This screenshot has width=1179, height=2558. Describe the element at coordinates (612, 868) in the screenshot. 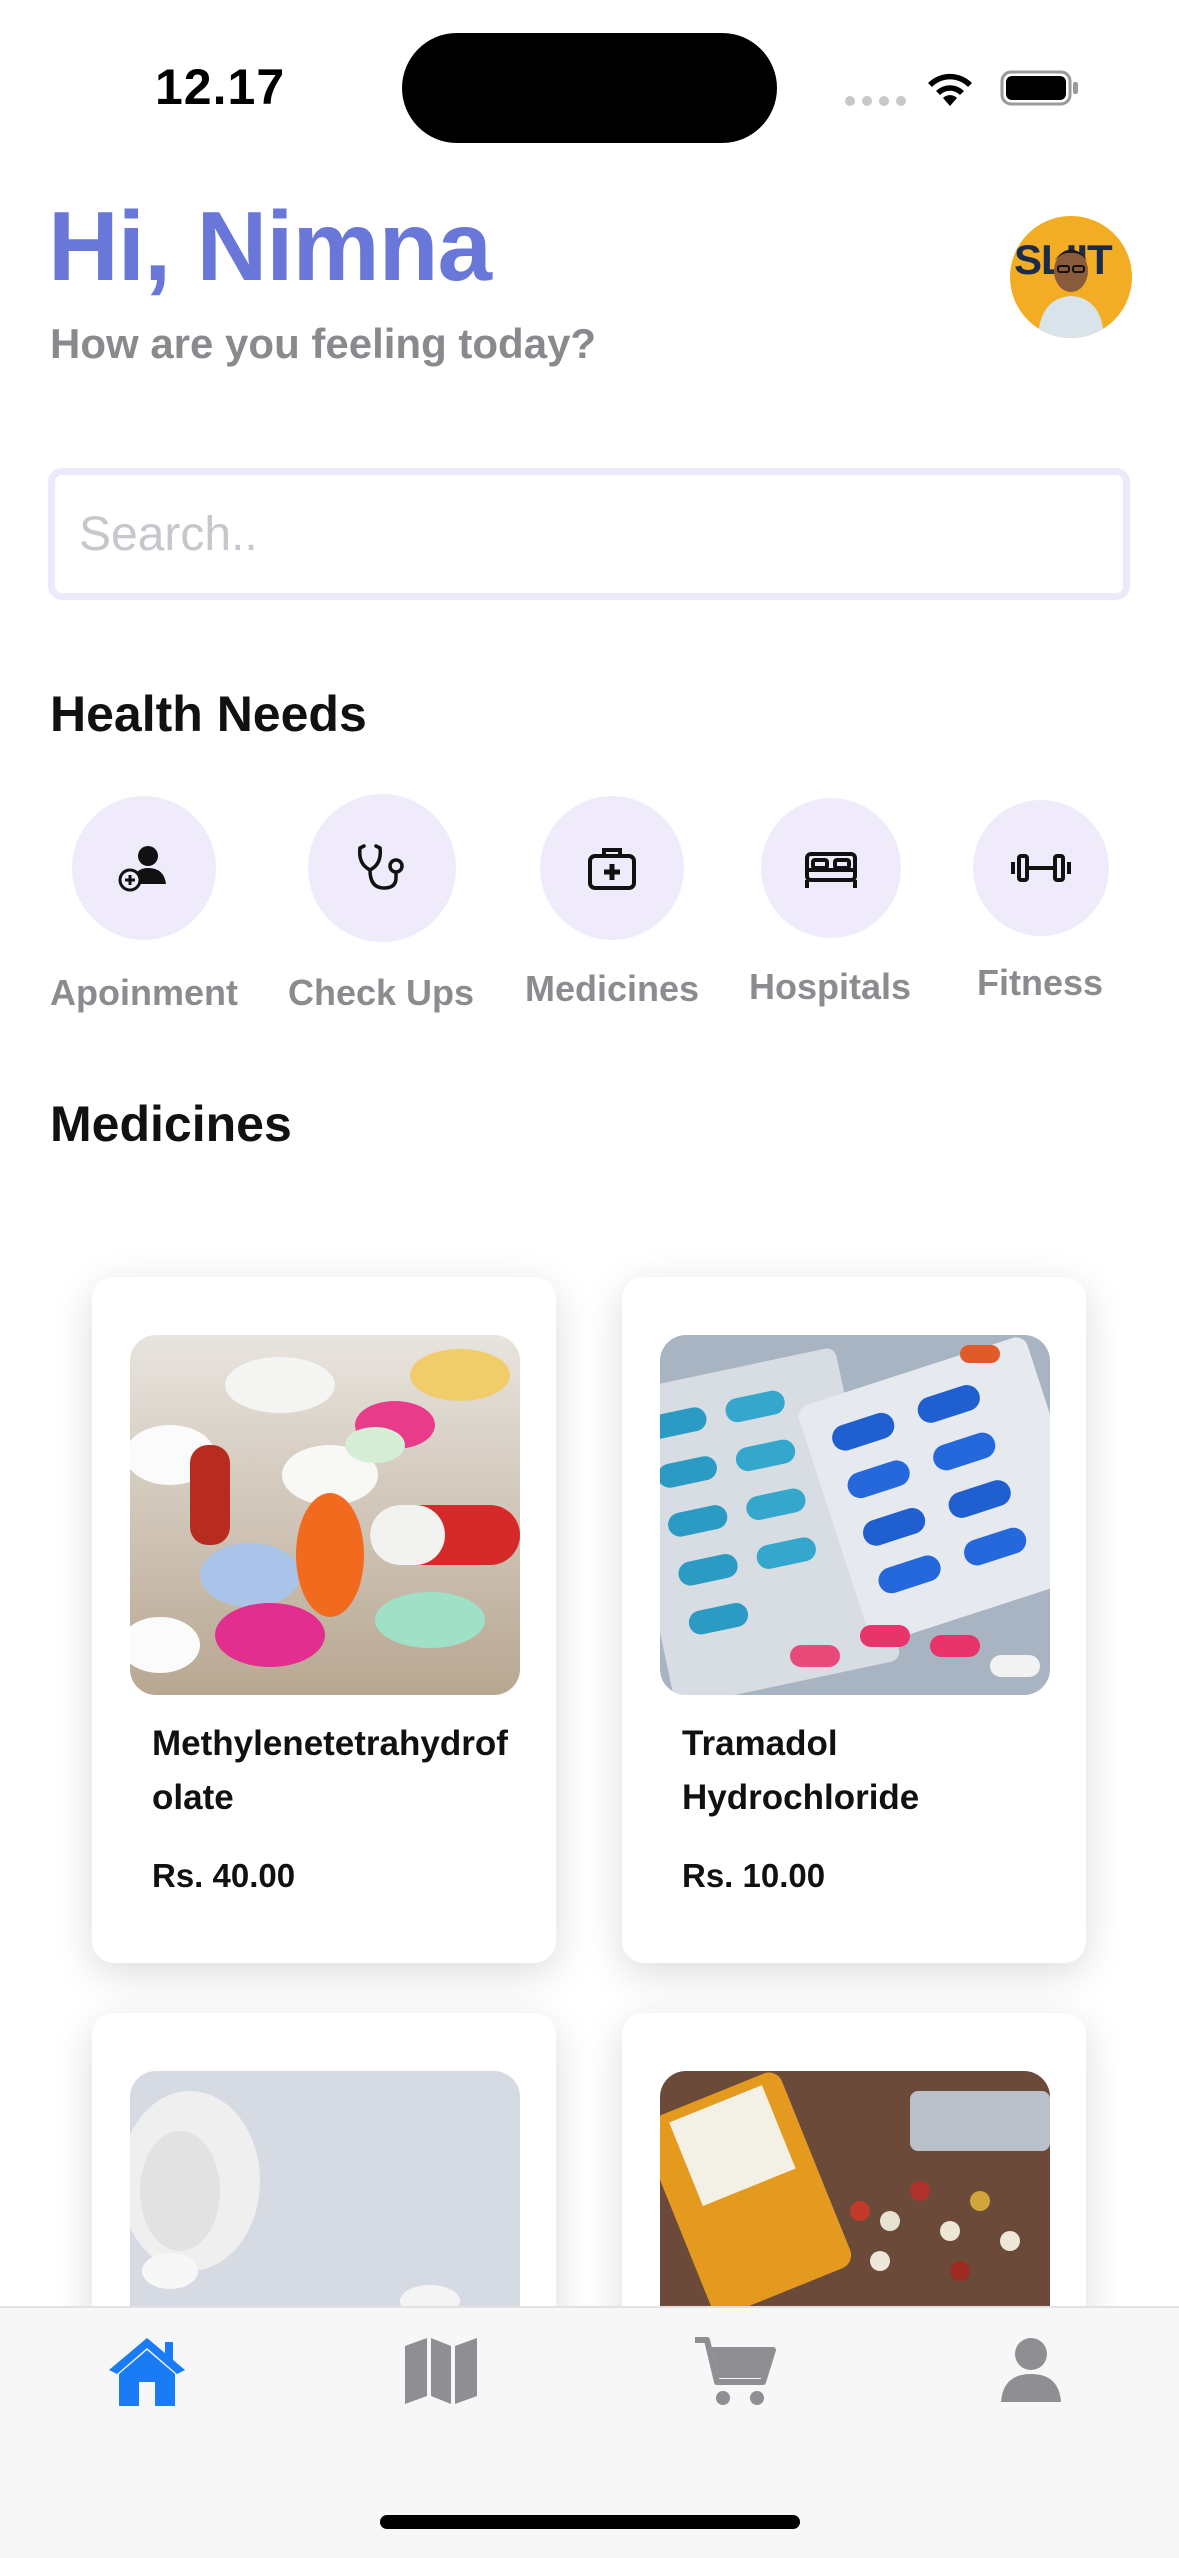

I see `medical-kit-icon` at that location.